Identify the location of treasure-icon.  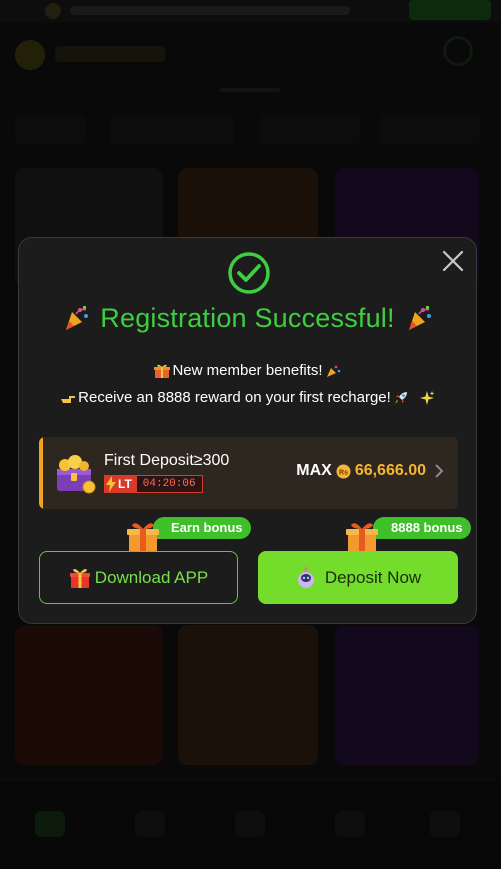
(76, 474).